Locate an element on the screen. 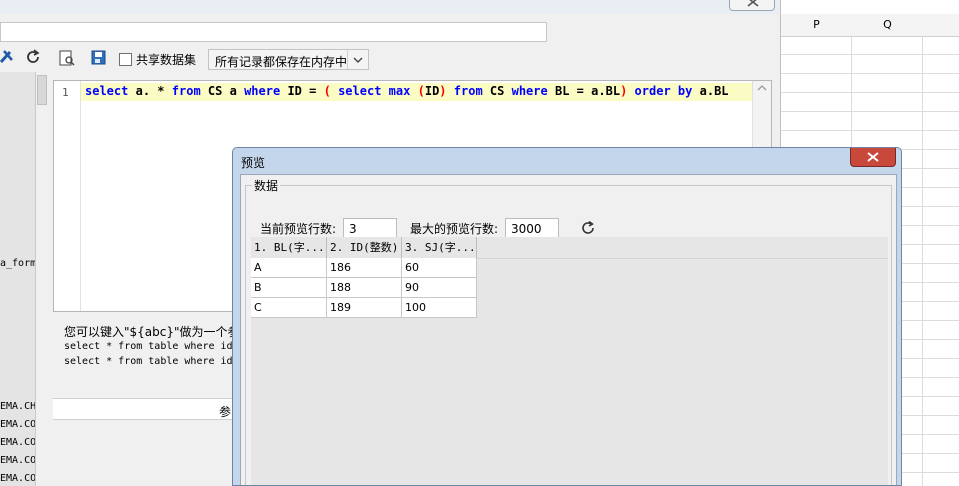 The image size is (959, 486). dialog-title: 预览 is located at coordinates (253, 163).